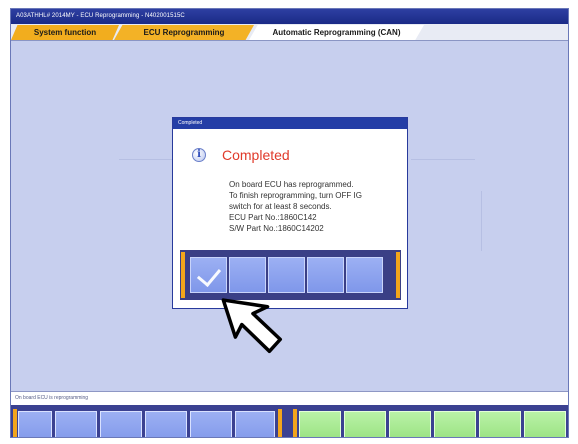 Image resolution: width=578 pixels, height=444 pixels. Describe the element at coordinates (336, 32) in the screenshot. I see `tab-automatic-reprogramming-can: Automatic Reprogramming (CAN)` at that location.